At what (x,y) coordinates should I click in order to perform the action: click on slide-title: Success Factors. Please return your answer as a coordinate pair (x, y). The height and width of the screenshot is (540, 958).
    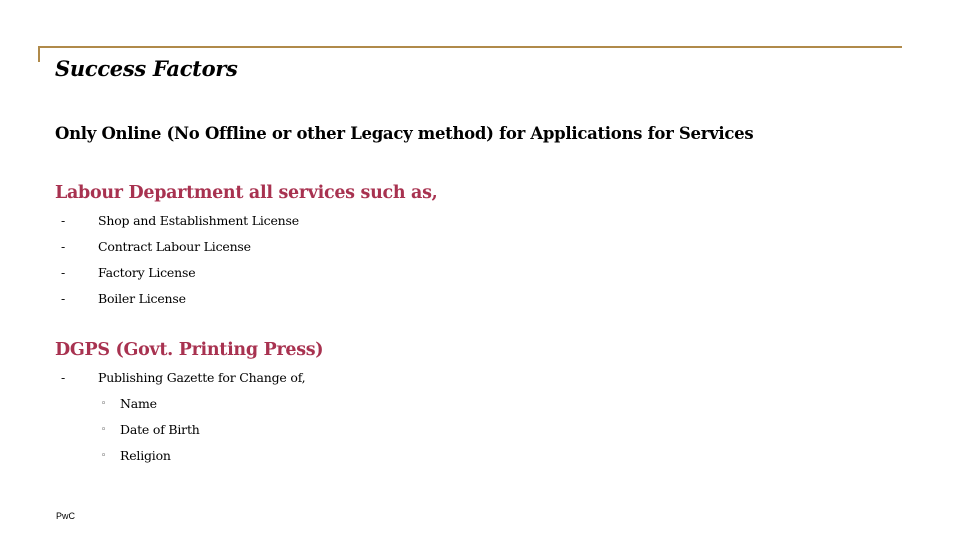
    Looking at the image, I should click on (146, 68).